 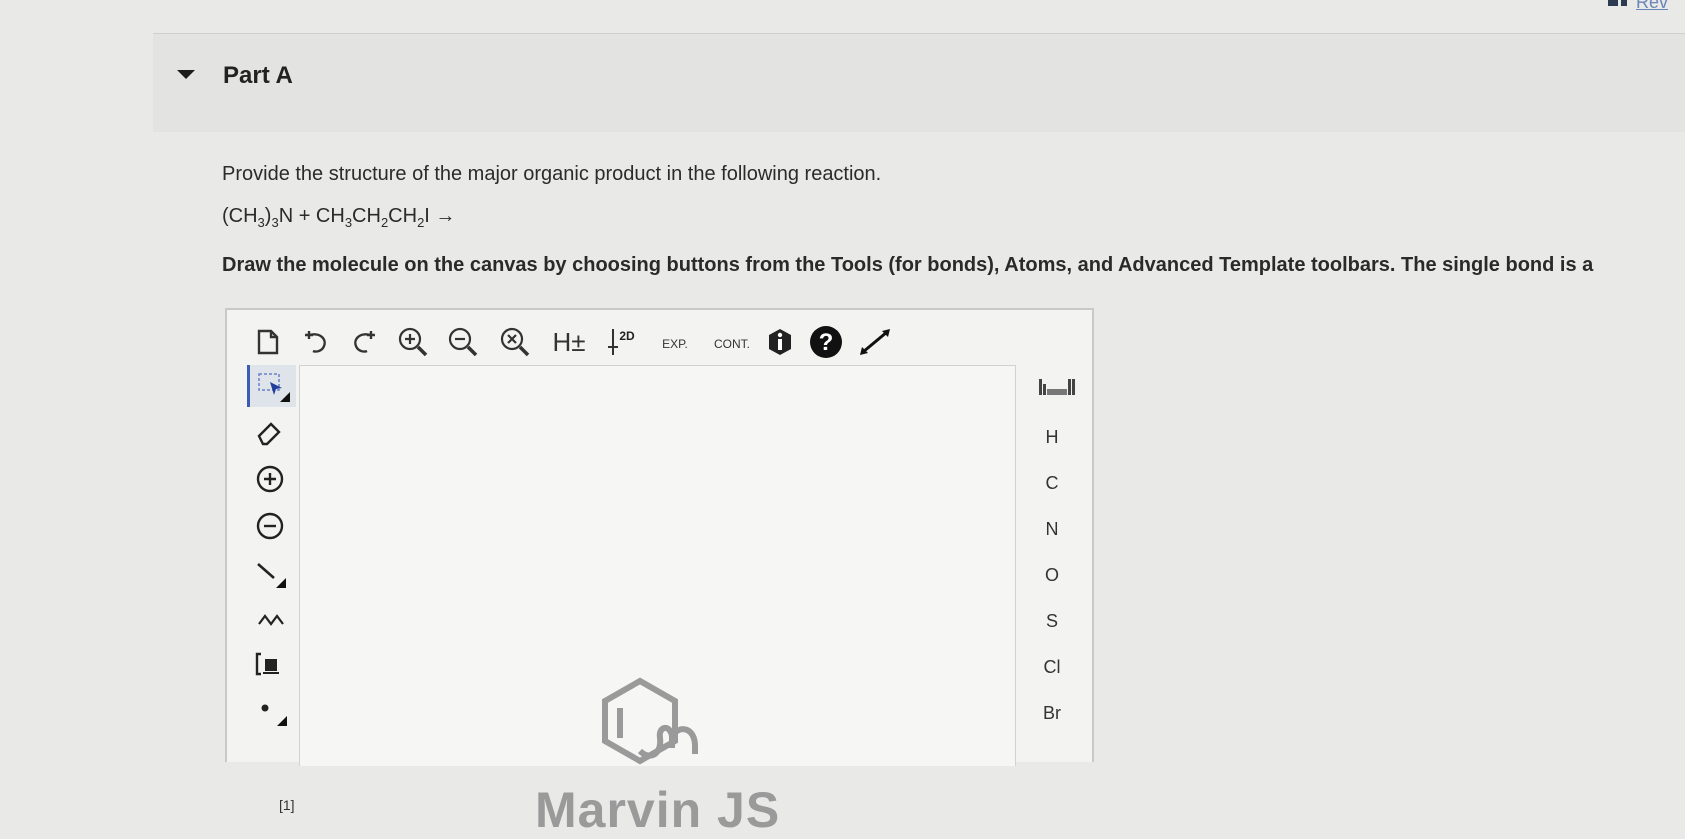 I want to click on reaction-equation: (CH3)3N + CH3CH2CH2I →, so click(x=339, y=217).